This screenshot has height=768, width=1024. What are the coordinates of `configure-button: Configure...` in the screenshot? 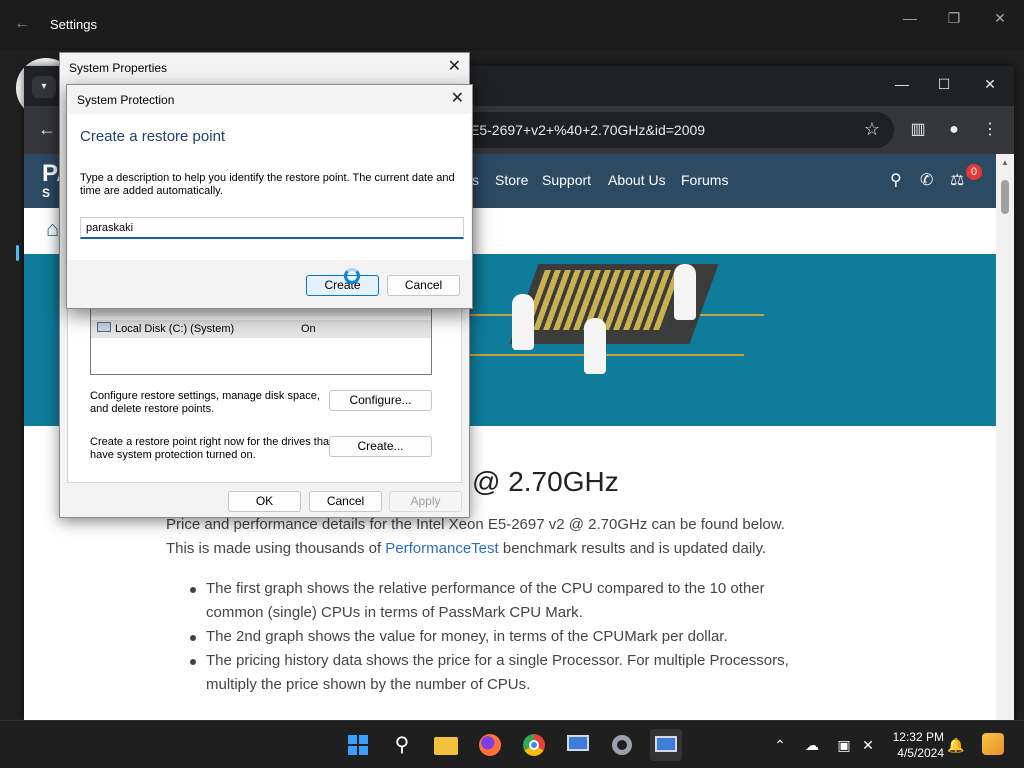 It's located at (380, 400).